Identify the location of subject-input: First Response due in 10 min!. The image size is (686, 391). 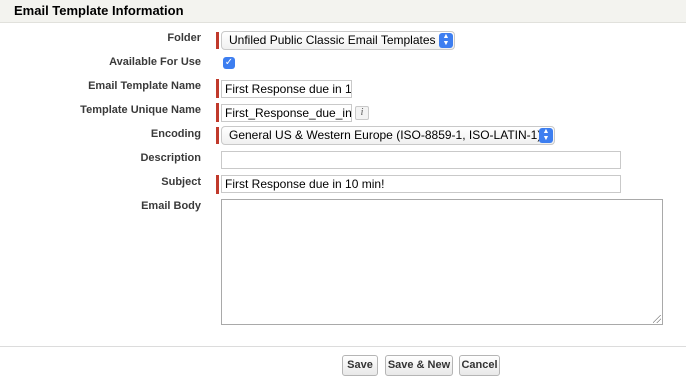
(421, 184).